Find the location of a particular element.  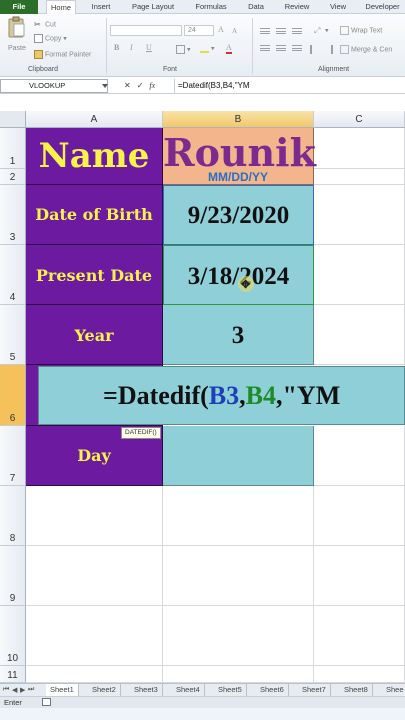

cell-cursor-icon: ✥ is located at coordinates (246, 285).